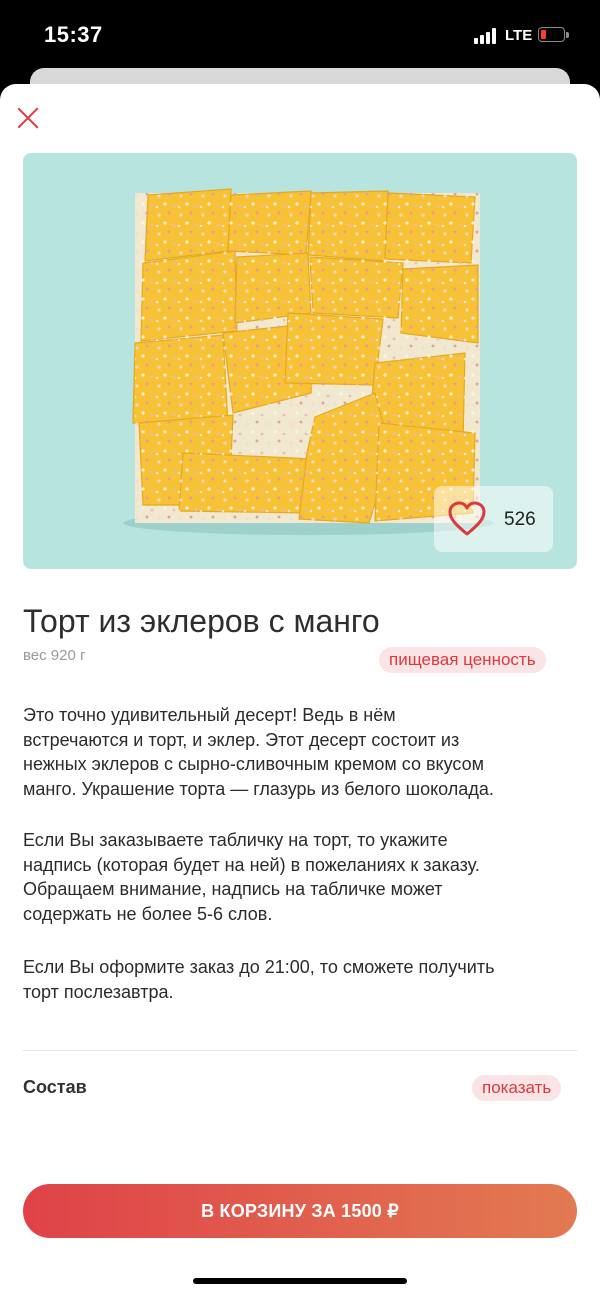  I want to click on description-line: содержать не более 5-6 слов., so click(148, 913).